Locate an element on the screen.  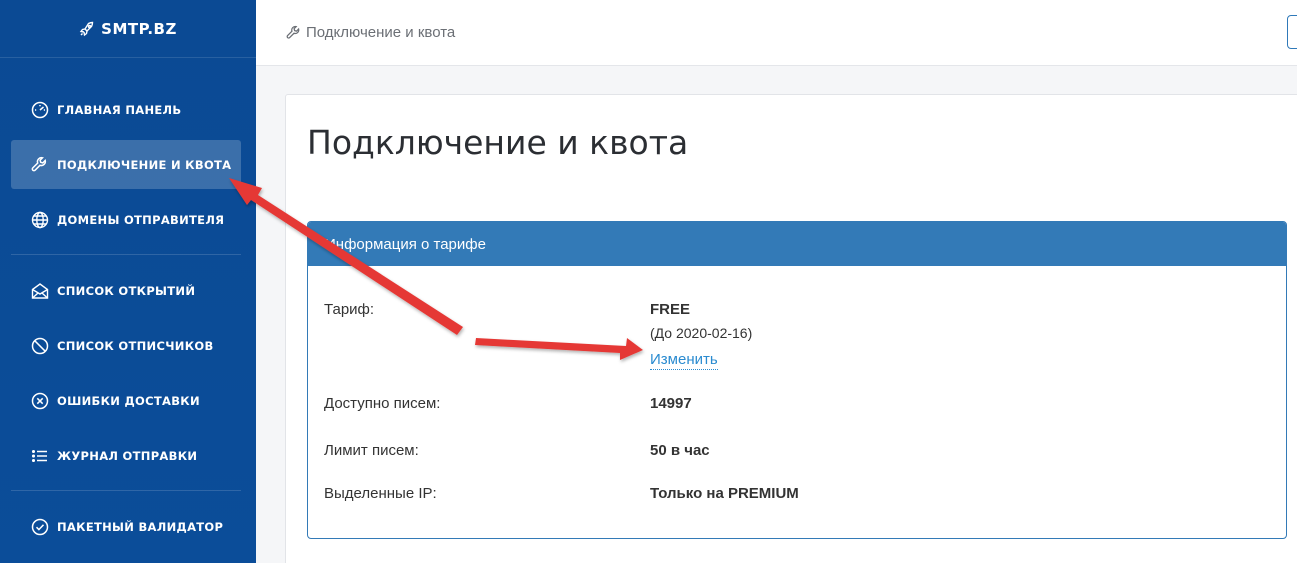
logo: SMTP.BZ is located at coordinates (128, 29).